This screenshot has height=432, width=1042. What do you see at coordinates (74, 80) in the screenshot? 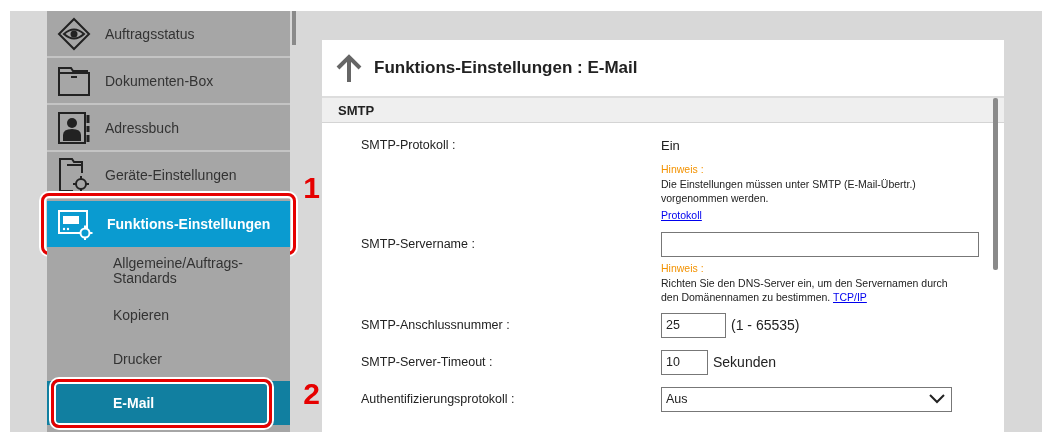
I see `folder-icon` at bounding box center [74, 80].